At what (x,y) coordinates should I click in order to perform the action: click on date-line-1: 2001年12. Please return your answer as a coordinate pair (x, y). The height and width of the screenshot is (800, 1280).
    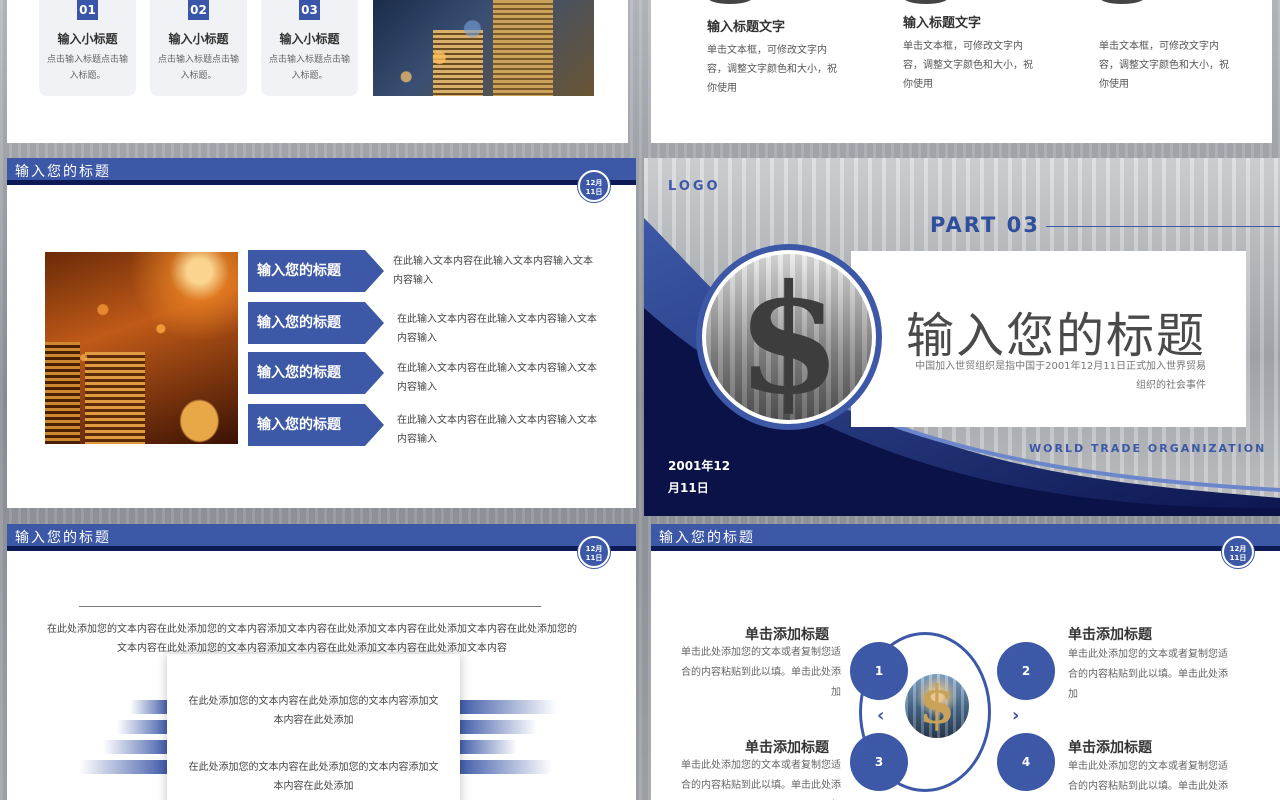
    Looking at the image, I should click on (699, 466).